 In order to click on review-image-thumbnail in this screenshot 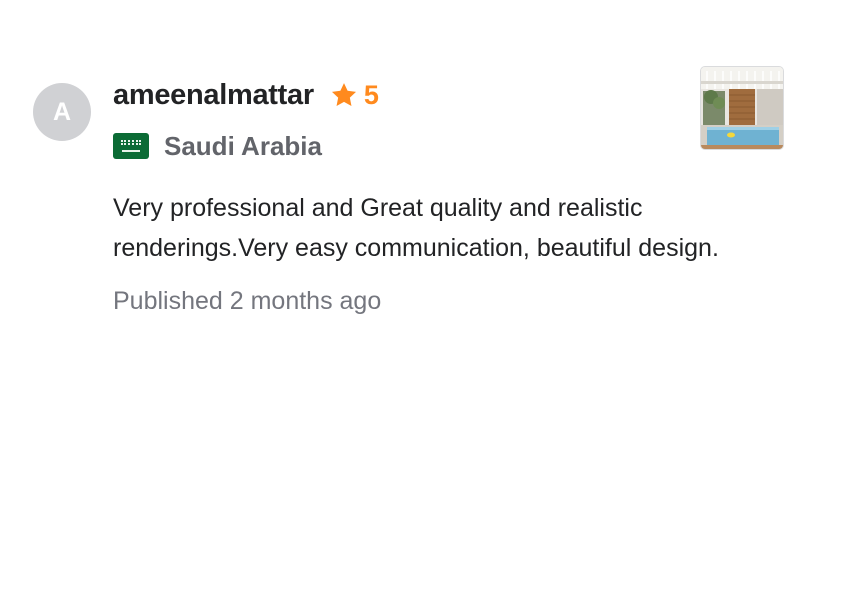, I will do `click(742, 108)`.